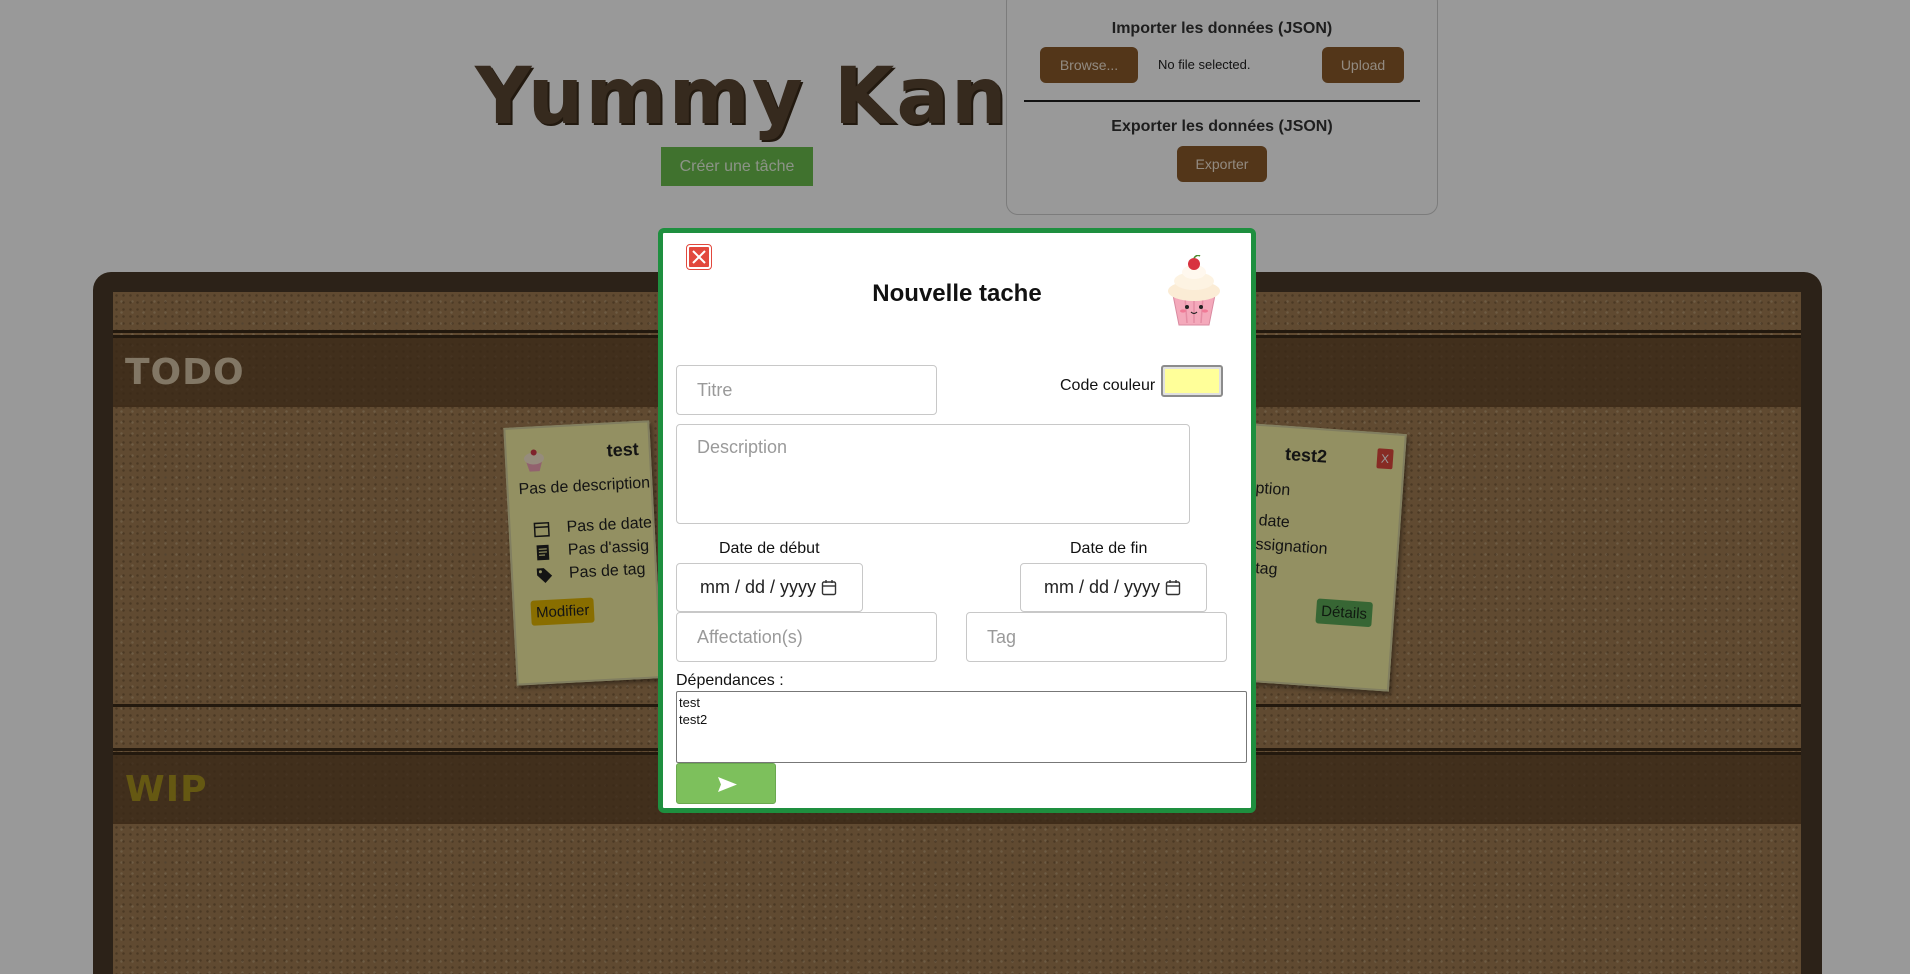  What do you see at coordinates (1096, 637) in the screenshot?
I see `tag-input` at bounding box center [1096, 637].